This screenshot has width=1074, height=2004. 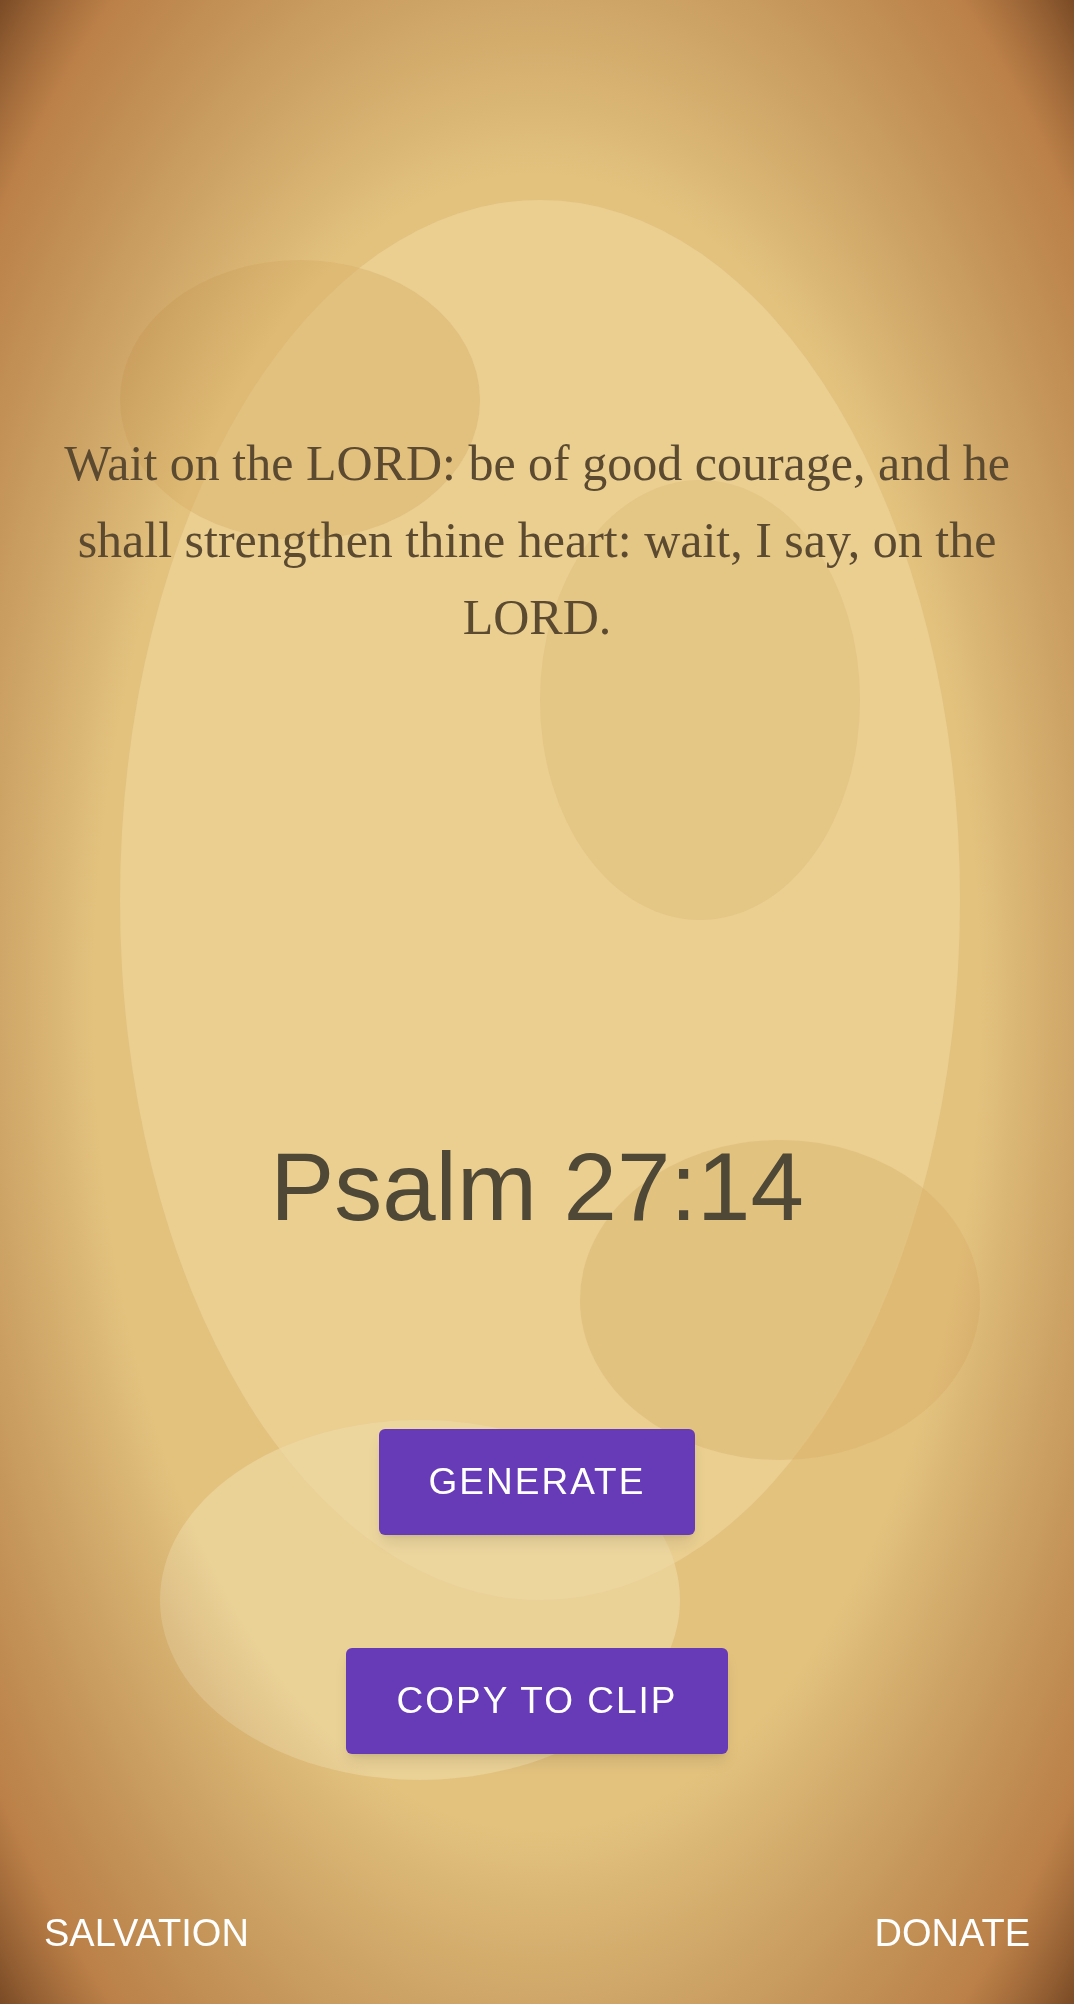 What do you see at coordinates (537, 1187) in the screenshot?
I see `verse-reference: Psalm 27:14` at bounding box center [537, 1187].